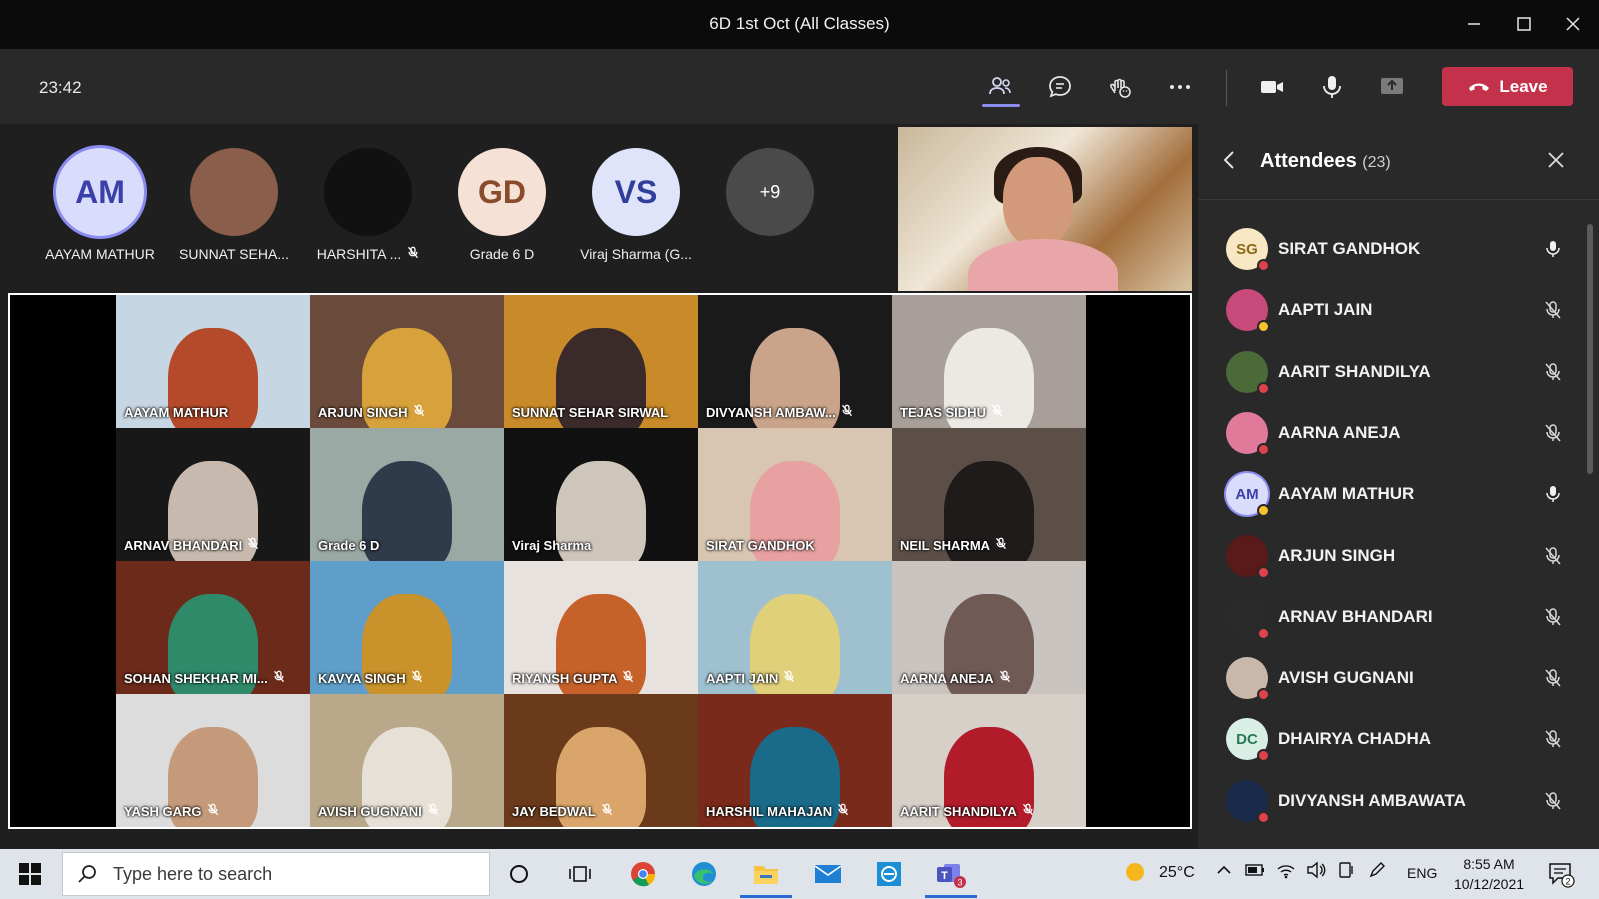  What do you see at coordinates (1524, 24) in the screenshot?
I see `maximize-icon` at bounding box center [1524, 24].